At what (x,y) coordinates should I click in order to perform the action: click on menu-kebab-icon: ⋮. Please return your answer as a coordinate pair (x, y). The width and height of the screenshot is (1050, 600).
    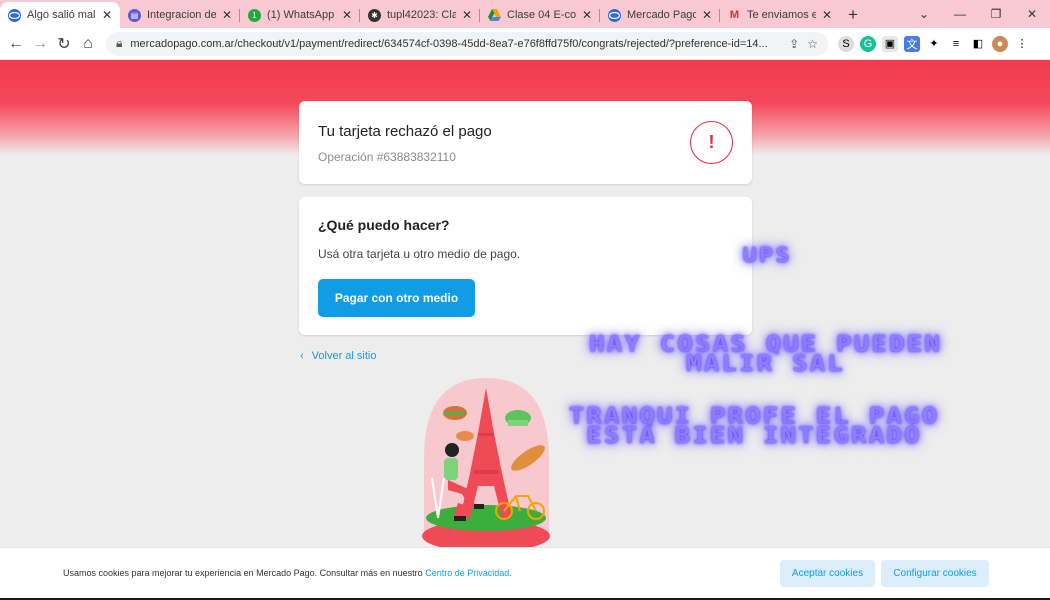
    Looking at the image, I should click on (1022, 44).